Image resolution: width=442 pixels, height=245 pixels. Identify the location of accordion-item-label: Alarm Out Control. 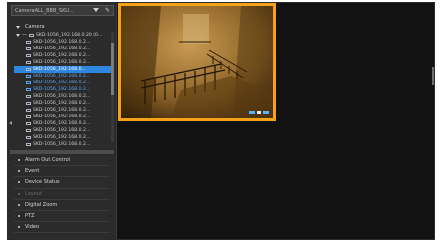
(48, 160).